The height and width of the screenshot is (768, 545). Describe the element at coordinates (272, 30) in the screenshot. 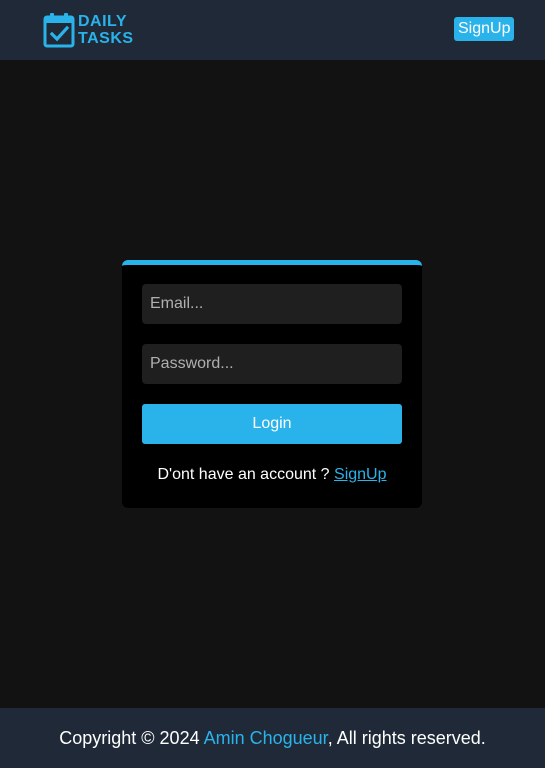

I see `navbar: DAILY TASKS SignUp` at that location.